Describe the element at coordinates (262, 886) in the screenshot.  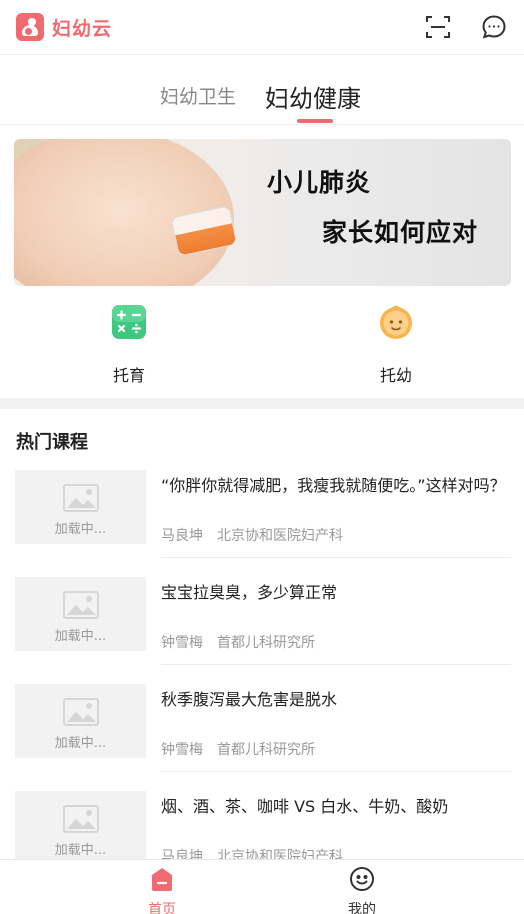
I see `bottom-navigation: 首页 我的` at that location.